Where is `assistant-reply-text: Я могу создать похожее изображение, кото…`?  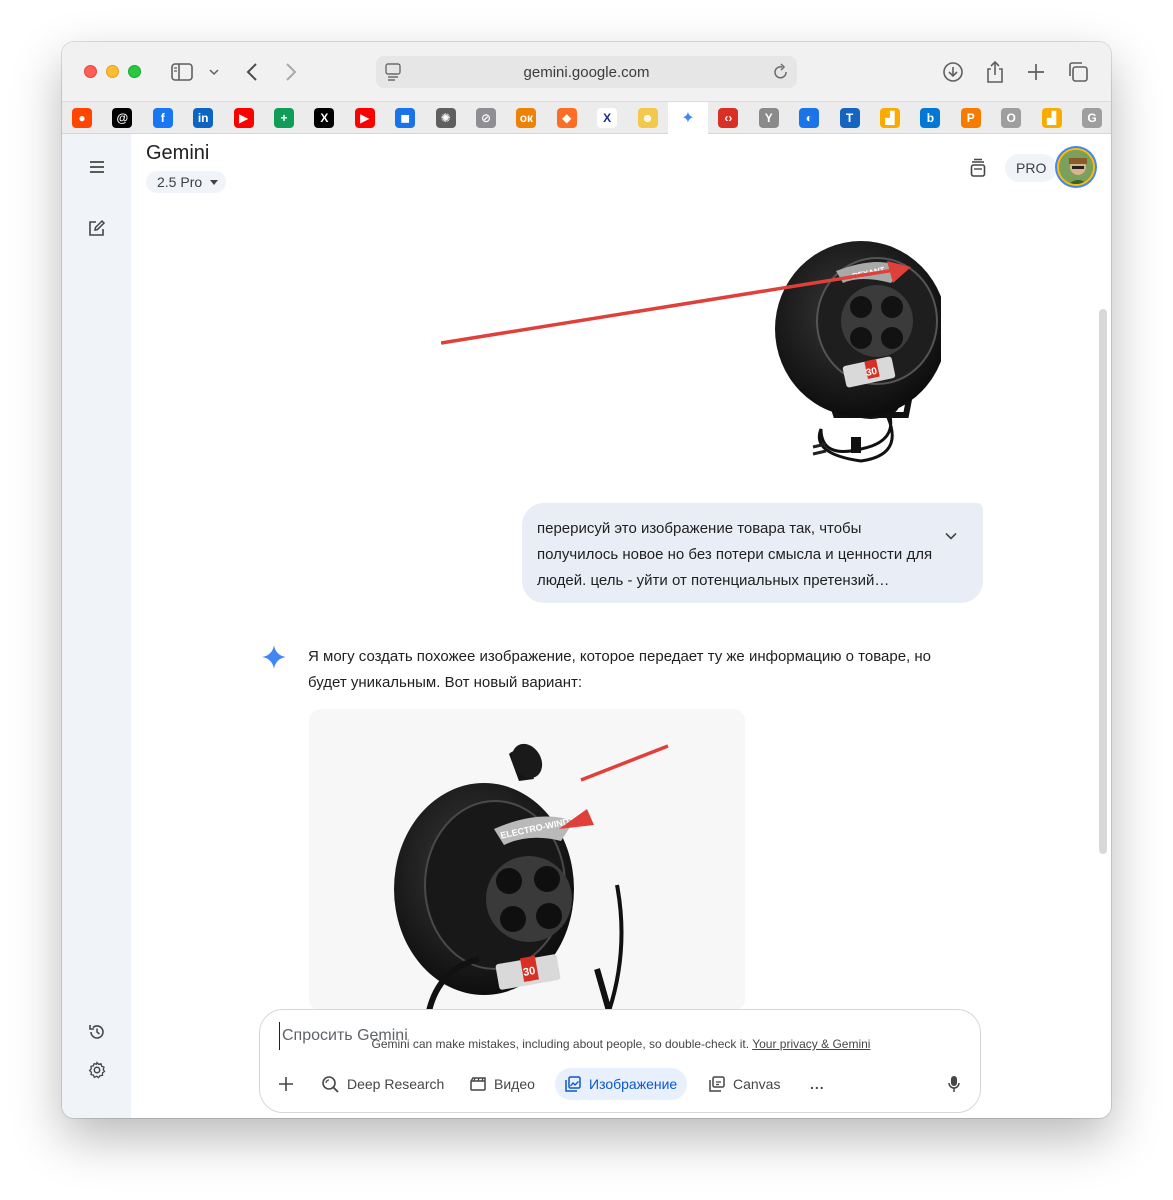 assistant-reply-text: Я могу создать похожее изображение, кото… is located at coordinates (620, 669).